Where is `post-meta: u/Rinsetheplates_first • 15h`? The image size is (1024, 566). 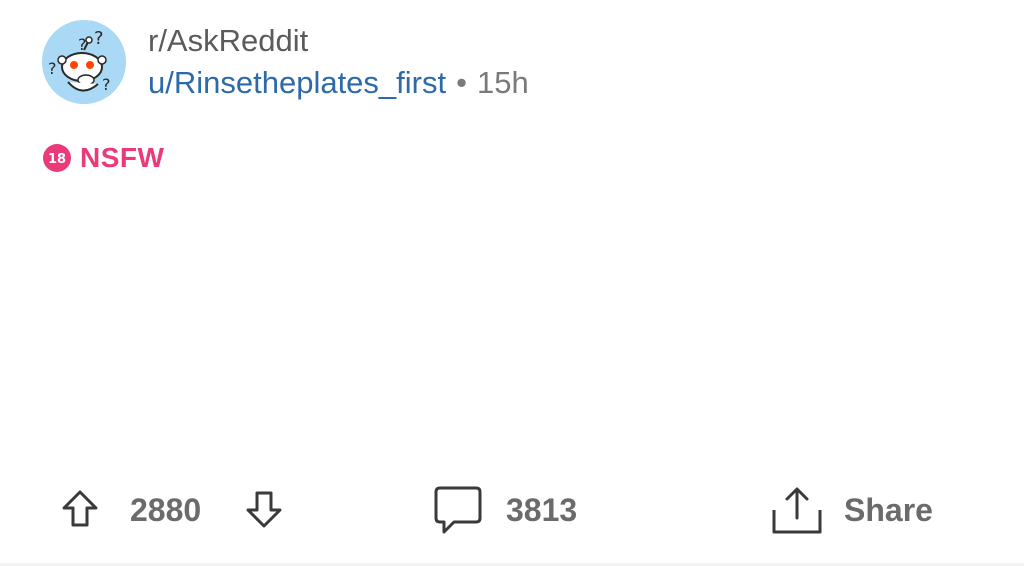 post-meta: u/Rinsetheplates_first • 15h is located at coordinates (338, 83).